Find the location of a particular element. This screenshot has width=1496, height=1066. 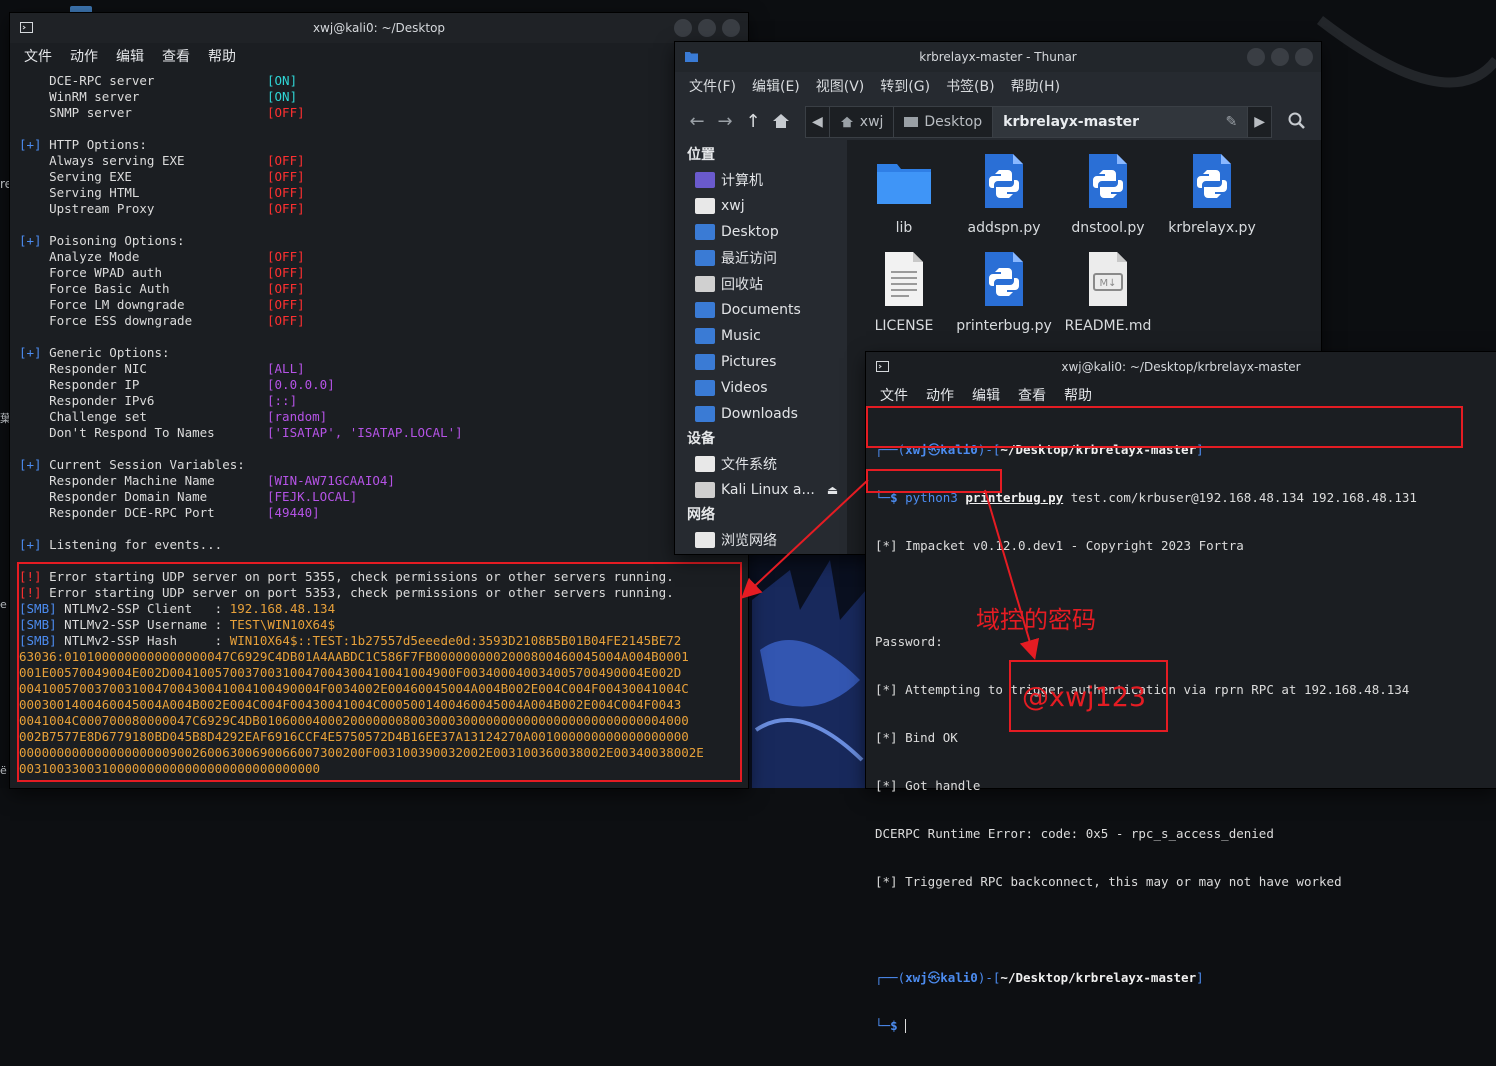

sidebar-item-pictures: Pictures is located at coordinates (761, 362).